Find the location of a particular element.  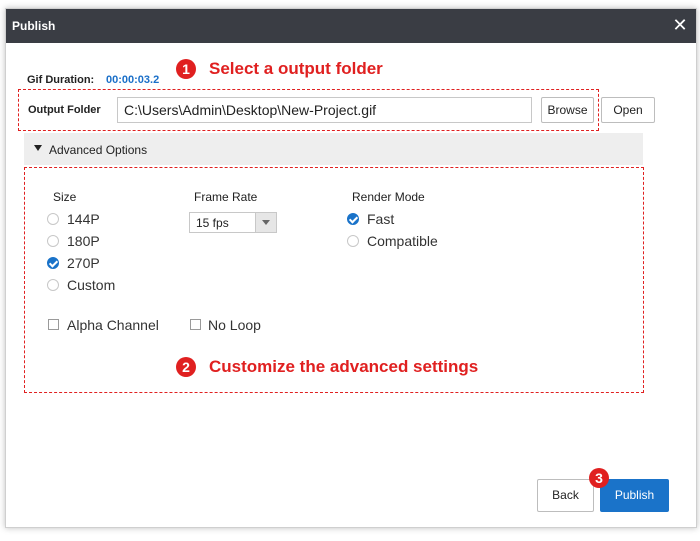

size-option-180p: 180P is located at coordinates (83, 241).